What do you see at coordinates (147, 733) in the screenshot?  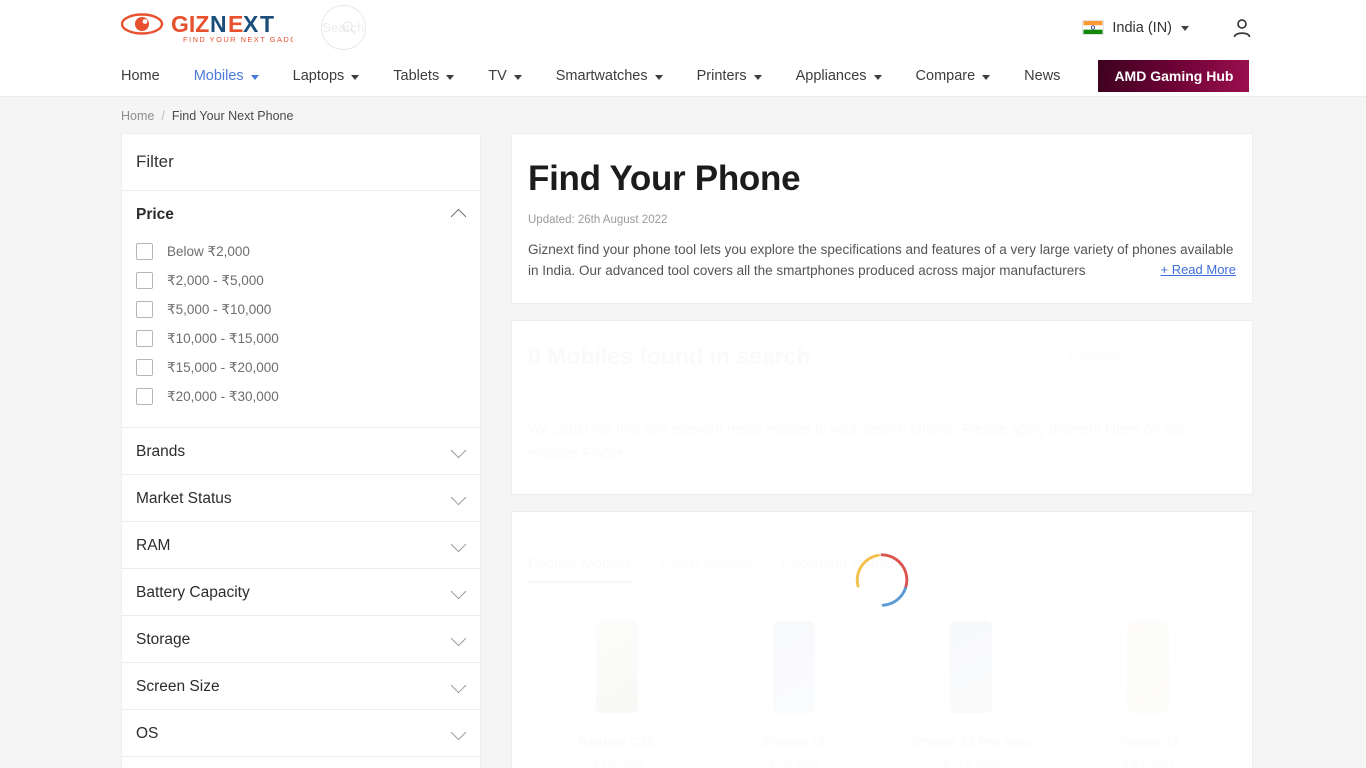 I see `filter-section-title: OS` at bounding box center [147, 733].